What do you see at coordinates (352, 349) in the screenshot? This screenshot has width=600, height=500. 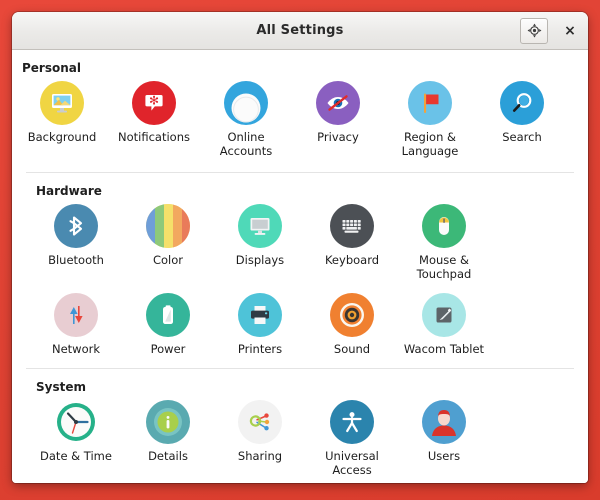 I see `tile-label: Sound` at bounding box center [352, 349].